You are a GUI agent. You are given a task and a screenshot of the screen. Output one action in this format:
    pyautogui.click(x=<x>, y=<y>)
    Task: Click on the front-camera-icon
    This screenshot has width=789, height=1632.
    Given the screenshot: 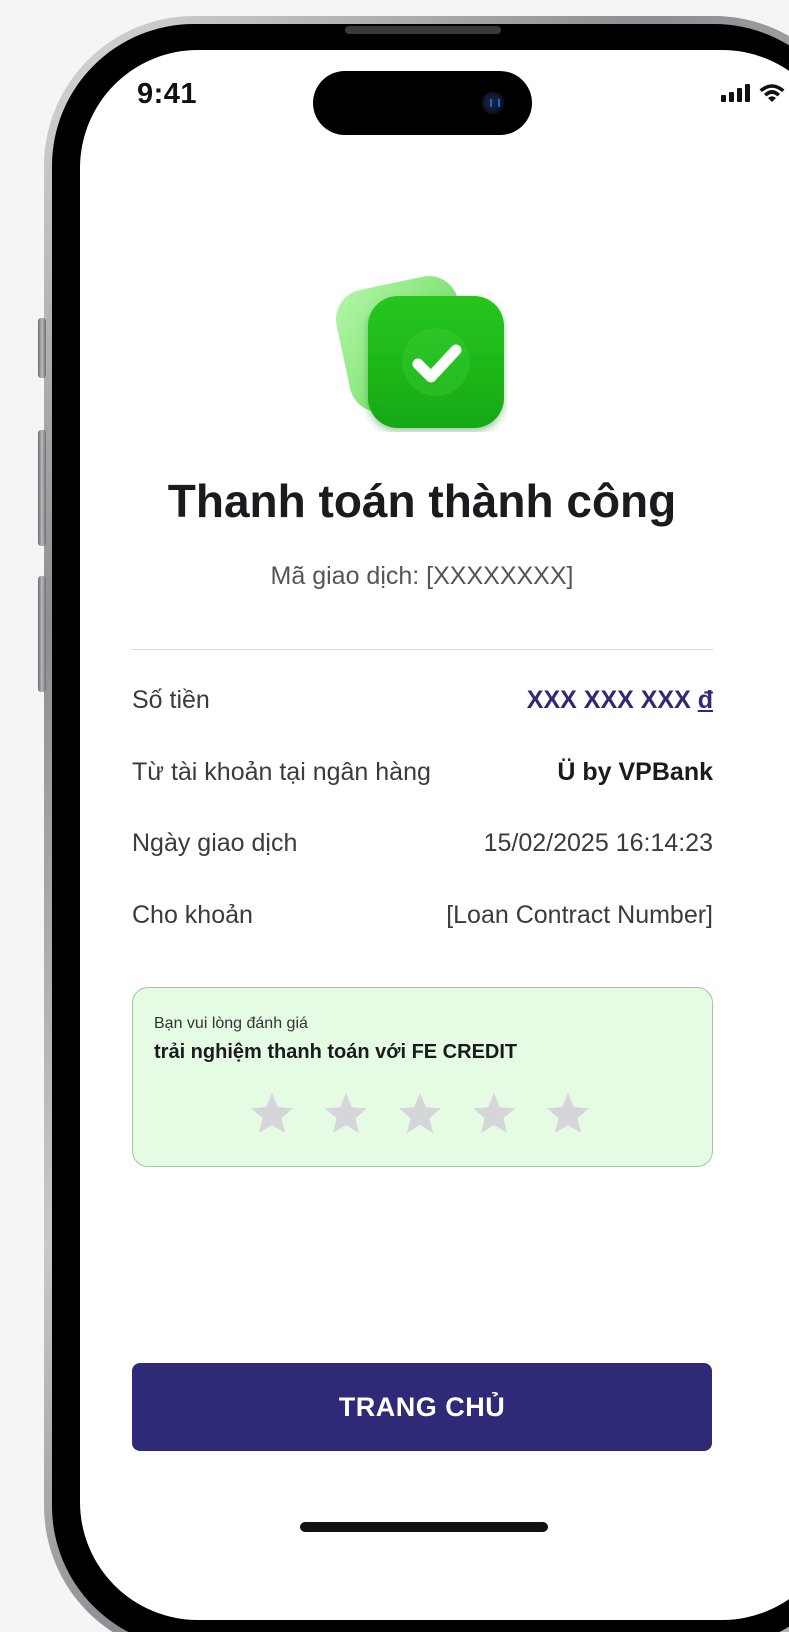 What is the action you would take?
    pyautogui.click(x=493, y=103)
    